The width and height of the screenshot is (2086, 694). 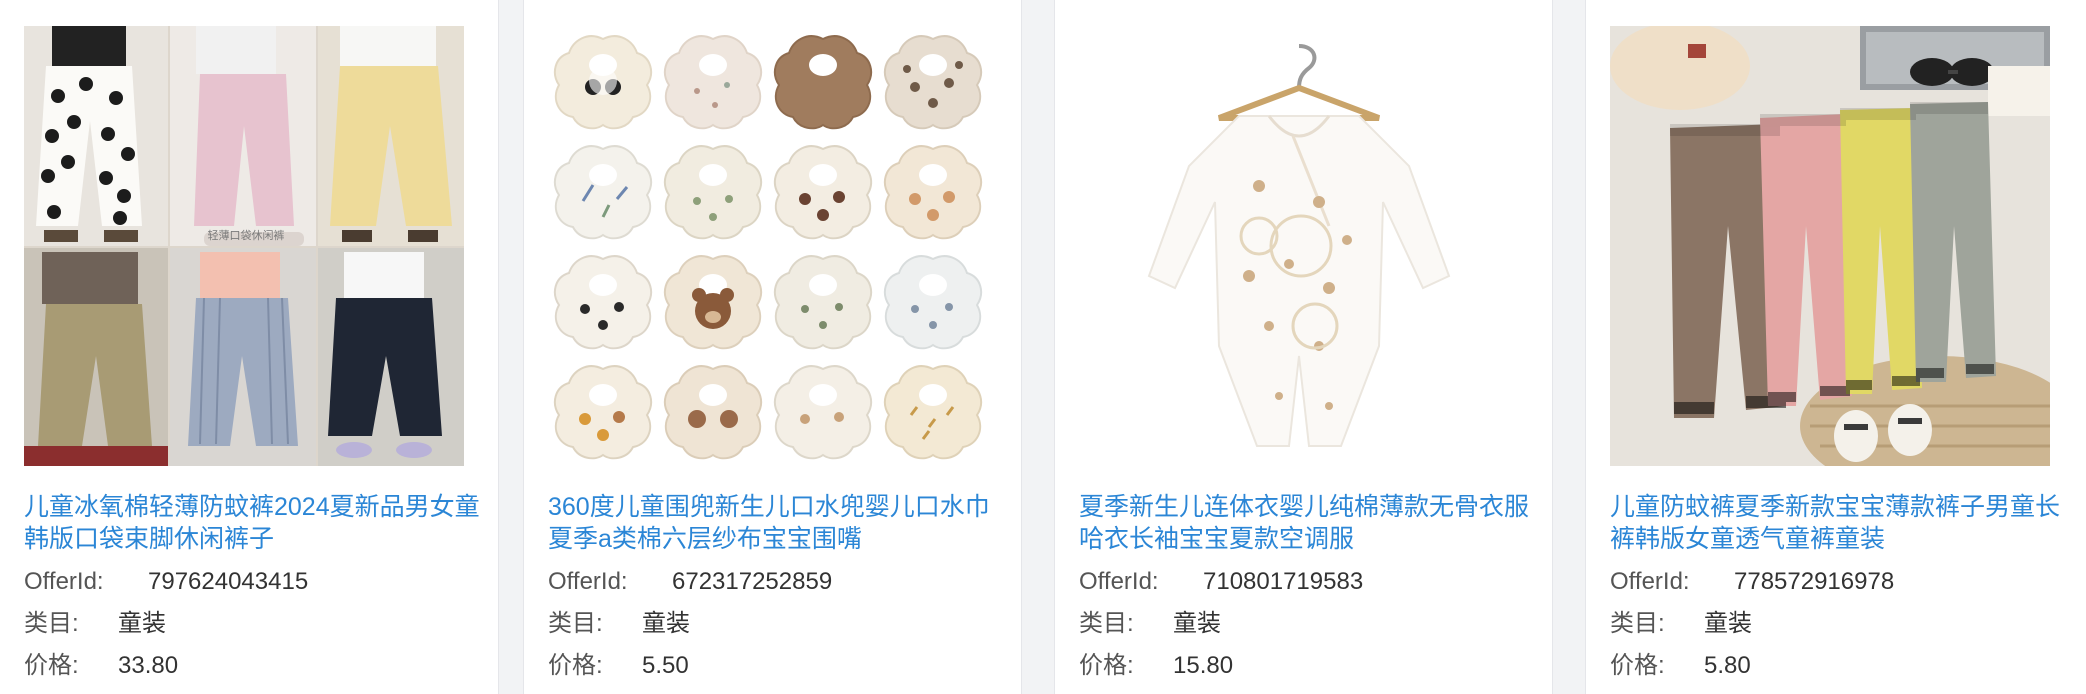 I want to click on offer-id-value: 797624043415, so click(x=228, y=581).